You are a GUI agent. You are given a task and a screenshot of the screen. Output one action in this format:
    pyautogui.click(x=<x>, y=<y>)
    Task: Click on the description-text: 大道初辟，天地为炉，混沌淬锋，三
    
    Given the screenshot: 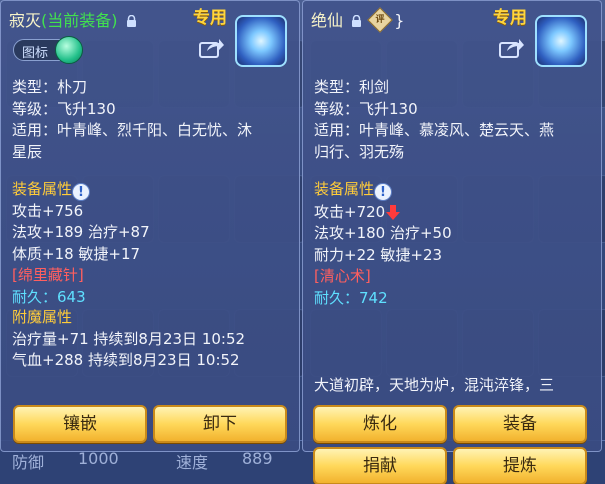 What is the action you would take?
    pyautogui.click(x=434, y=385)
    